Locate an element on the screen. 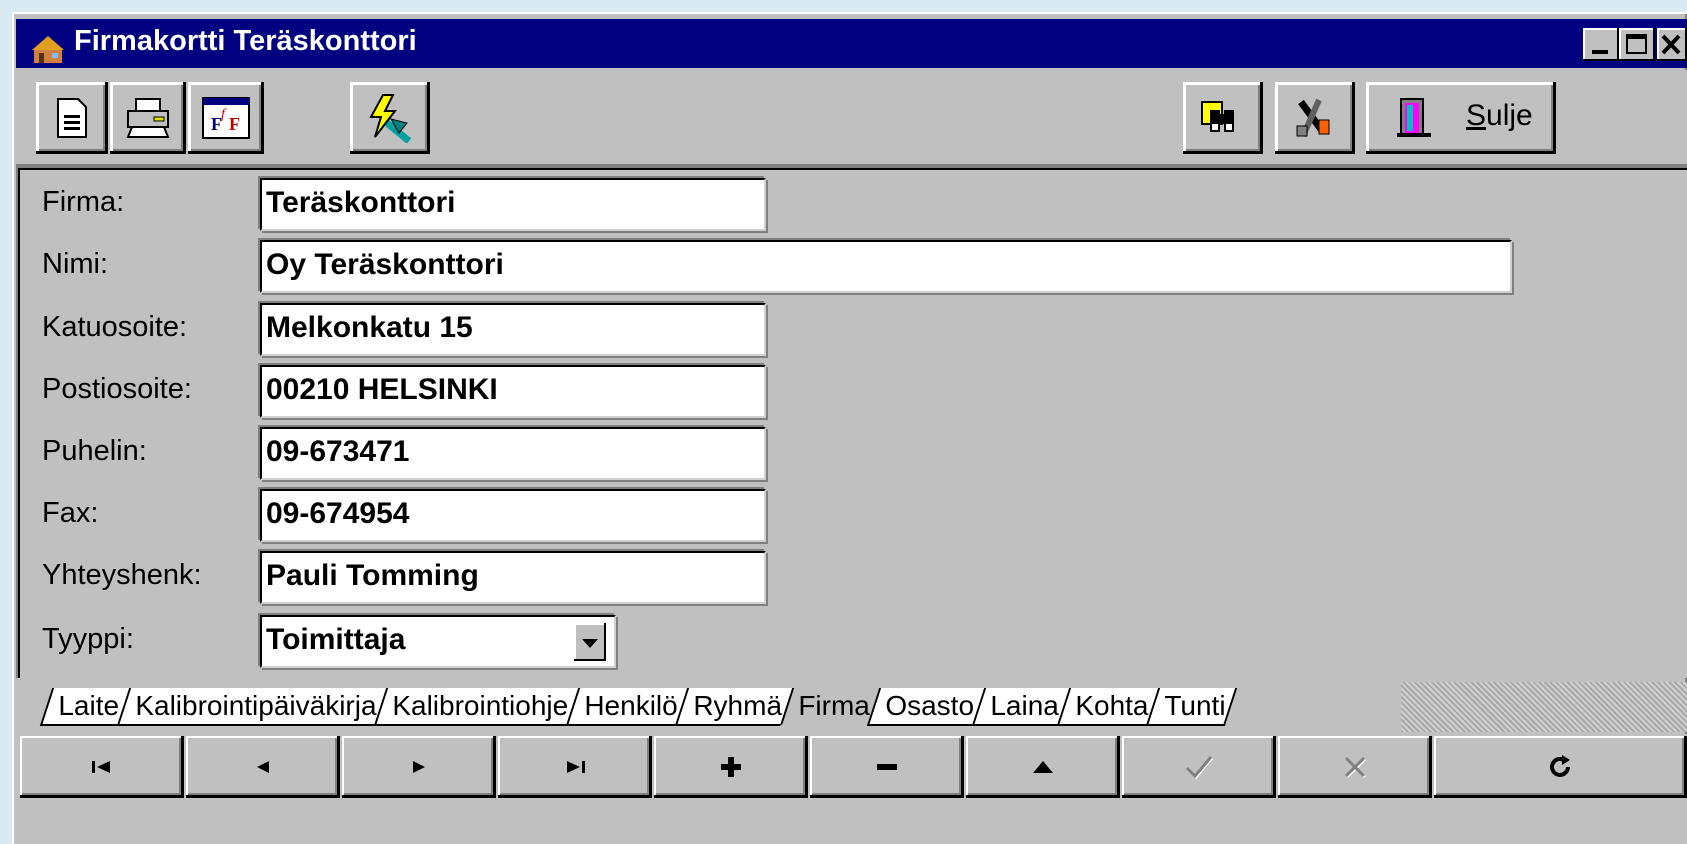 Image resolution: width=1687 pixels, height=844 pixels. save-record-button is located at coordinates (1199, 767).